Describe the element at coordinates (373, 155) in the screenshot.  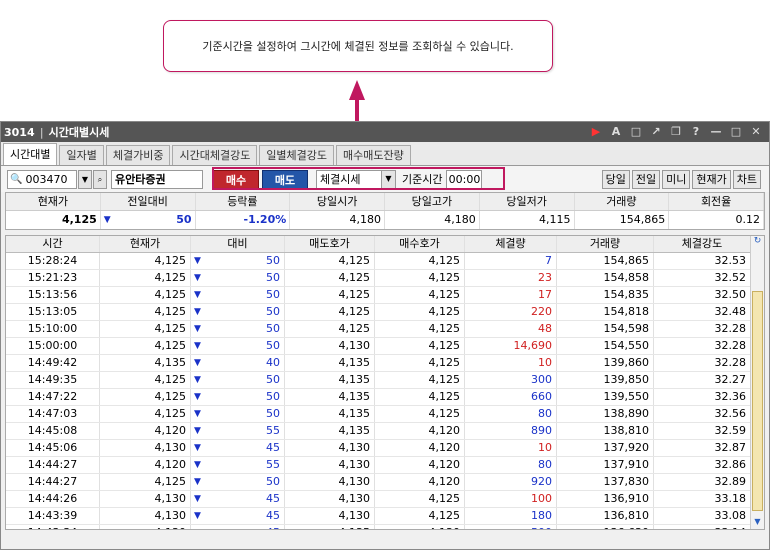
I see `tab-order-balance: 매수매도잔량` at that location.